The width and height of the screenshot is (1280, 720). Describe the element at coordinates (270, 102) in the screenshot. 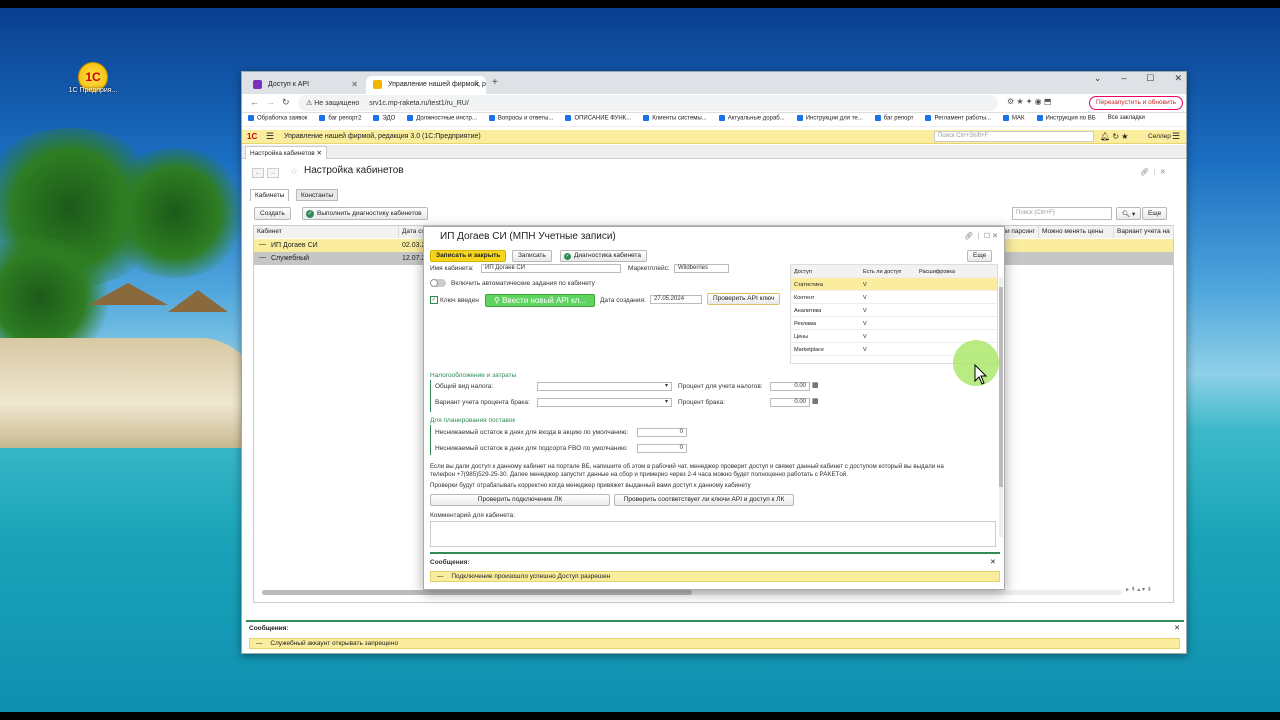

I see `forward-icon: →` at that location.